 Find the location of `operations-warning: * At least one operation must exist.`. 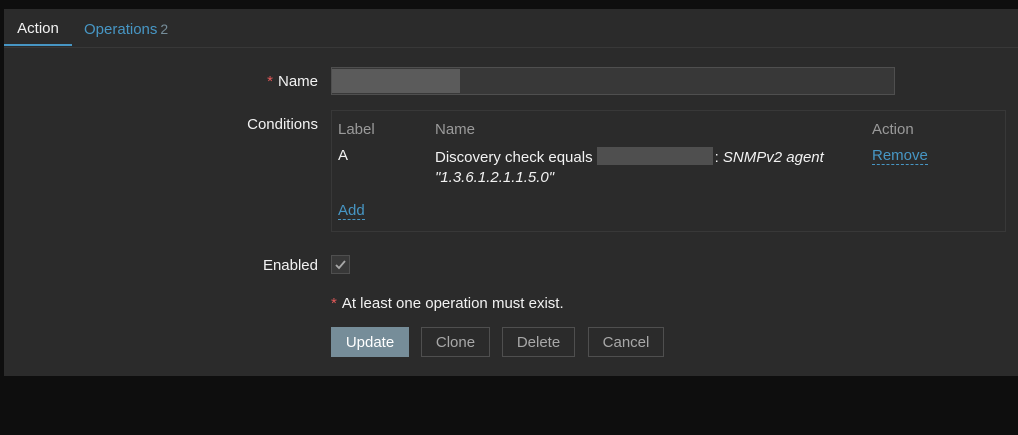

operations-warning: * At least one operation must exist. is located at coordinates (447, 303).